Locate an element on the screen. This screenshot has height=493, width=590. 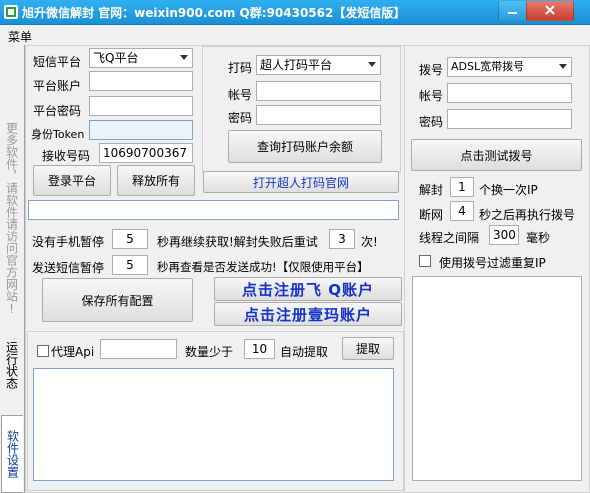
close-icon is located at coordinates (550, 10).